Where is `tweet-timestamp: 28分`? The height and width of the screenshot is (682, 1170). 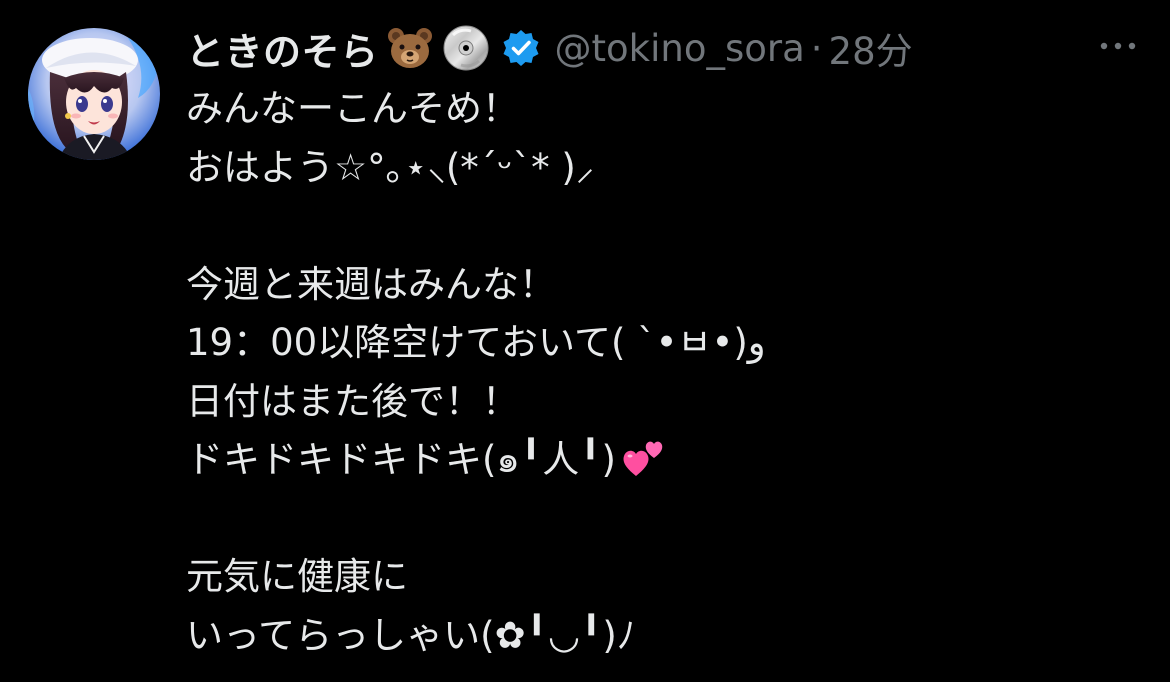
tweet-timestamp: 28分 is located at coordinates (871, 48).